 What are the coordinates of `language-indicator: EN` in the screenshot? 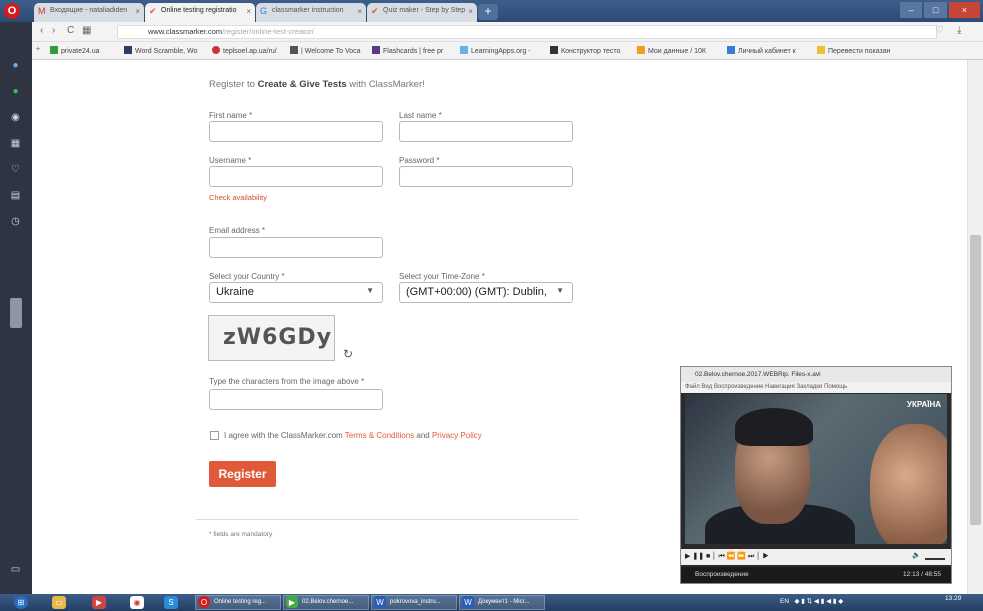 It's located at (784, 601).